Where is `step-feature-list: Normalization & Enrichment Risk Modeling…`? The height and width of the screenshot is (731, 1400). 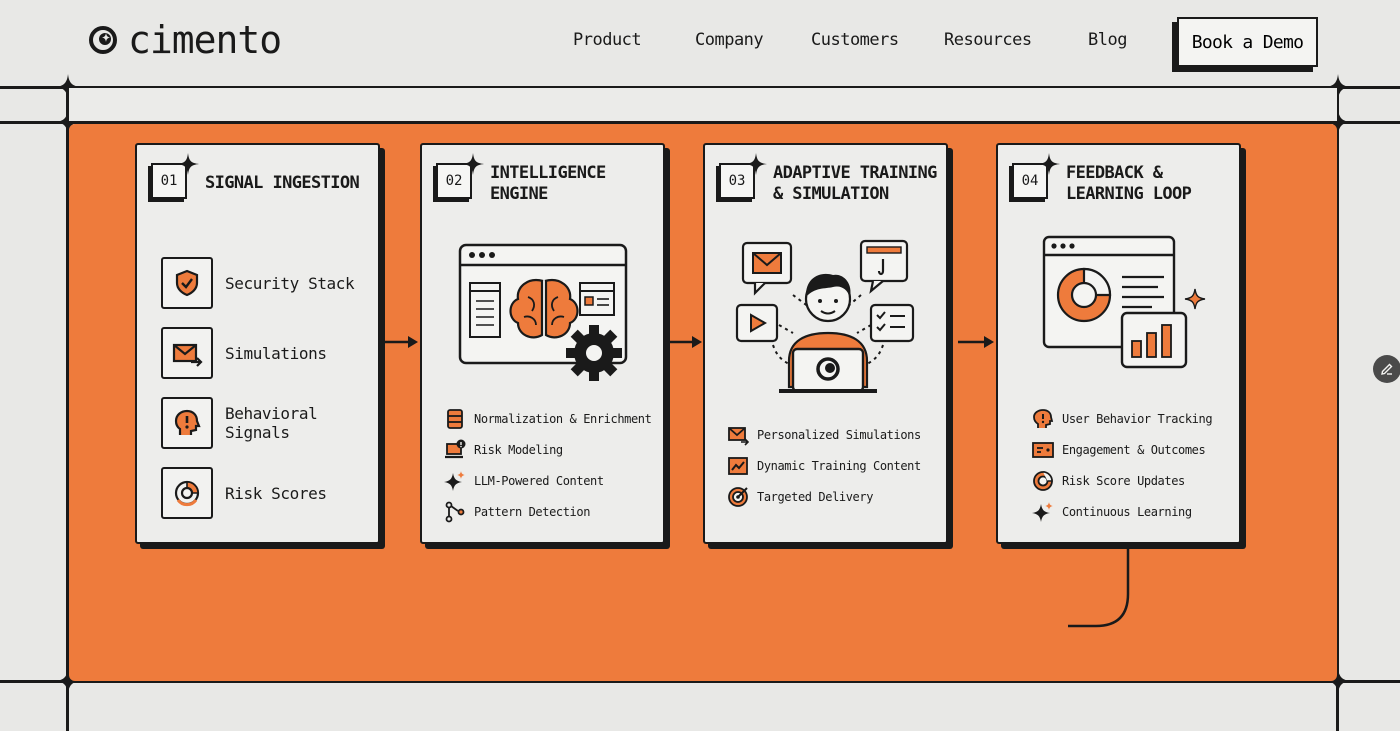 step-feature-list: Normalization & Enrichment Risk Modeling… is located at coordinates (548, 465).